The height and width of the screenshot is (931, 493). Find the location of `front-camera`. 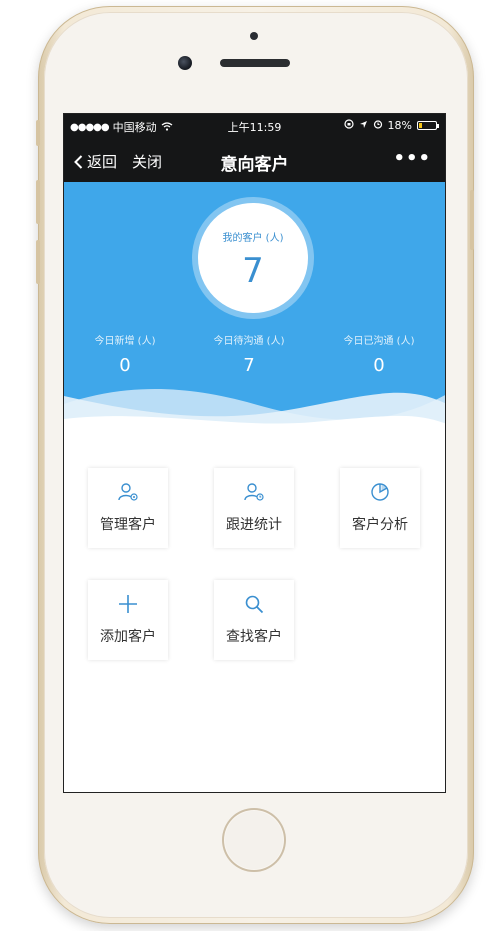

front-camera is located at coordinates (185, 63).